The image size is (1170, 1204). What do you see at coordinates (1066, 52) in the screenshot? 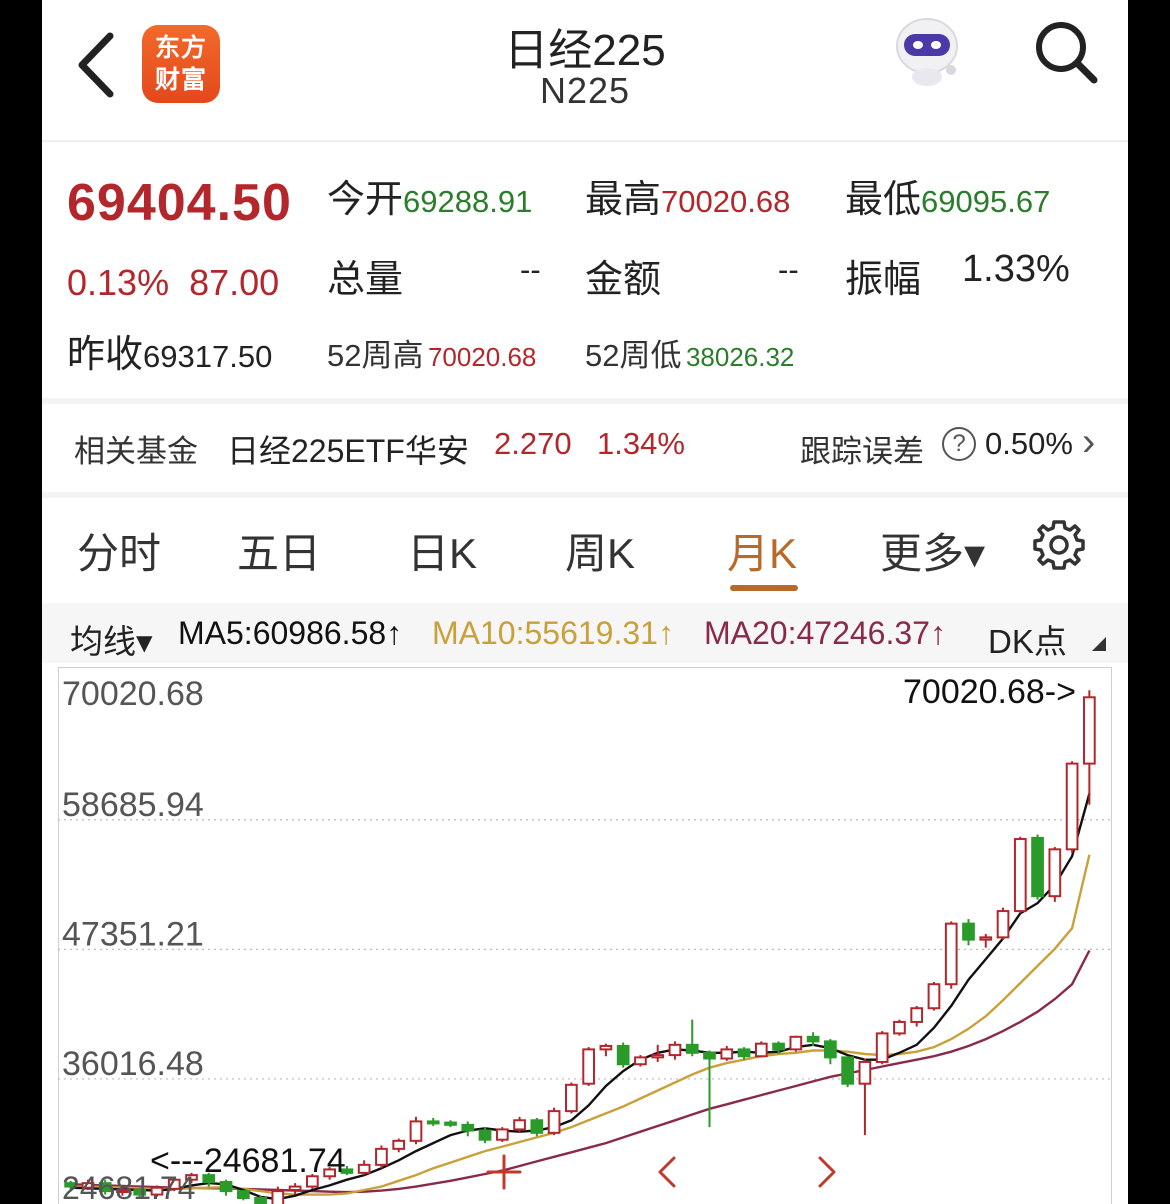
I see `search-icon` at bounding box center [1066, 52].